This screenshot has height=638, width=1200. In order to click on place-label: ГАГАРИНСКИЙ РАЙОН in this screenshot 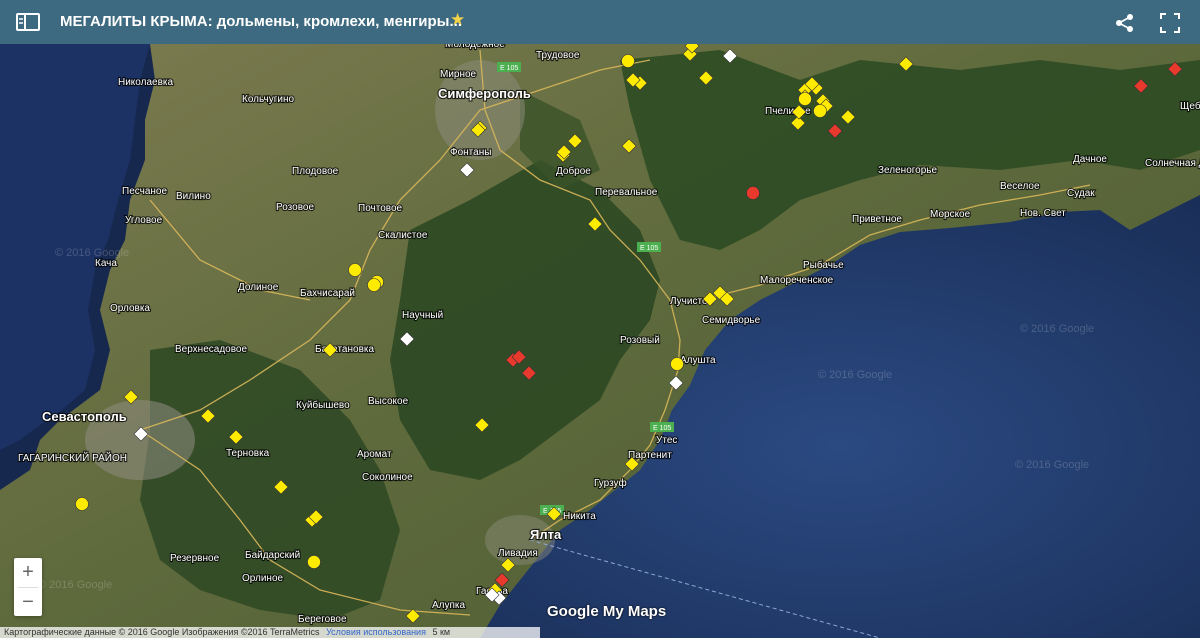, I will do `click(72, 457)`.